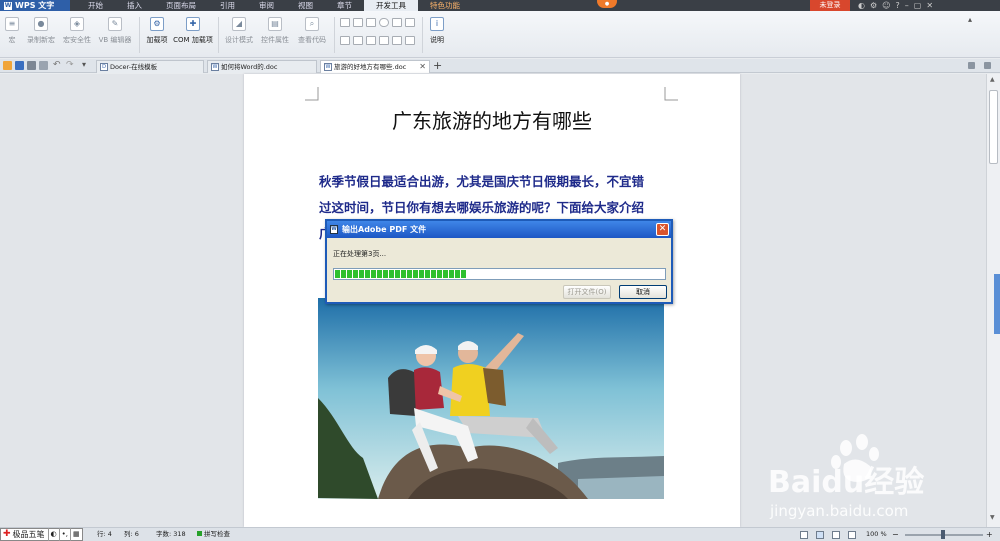 This screenshot has height=541, width=1000. What do you see at coordinates (358, 40) in the screenshot?
I see `frame-control-icon` at bounding box center [358, 40].